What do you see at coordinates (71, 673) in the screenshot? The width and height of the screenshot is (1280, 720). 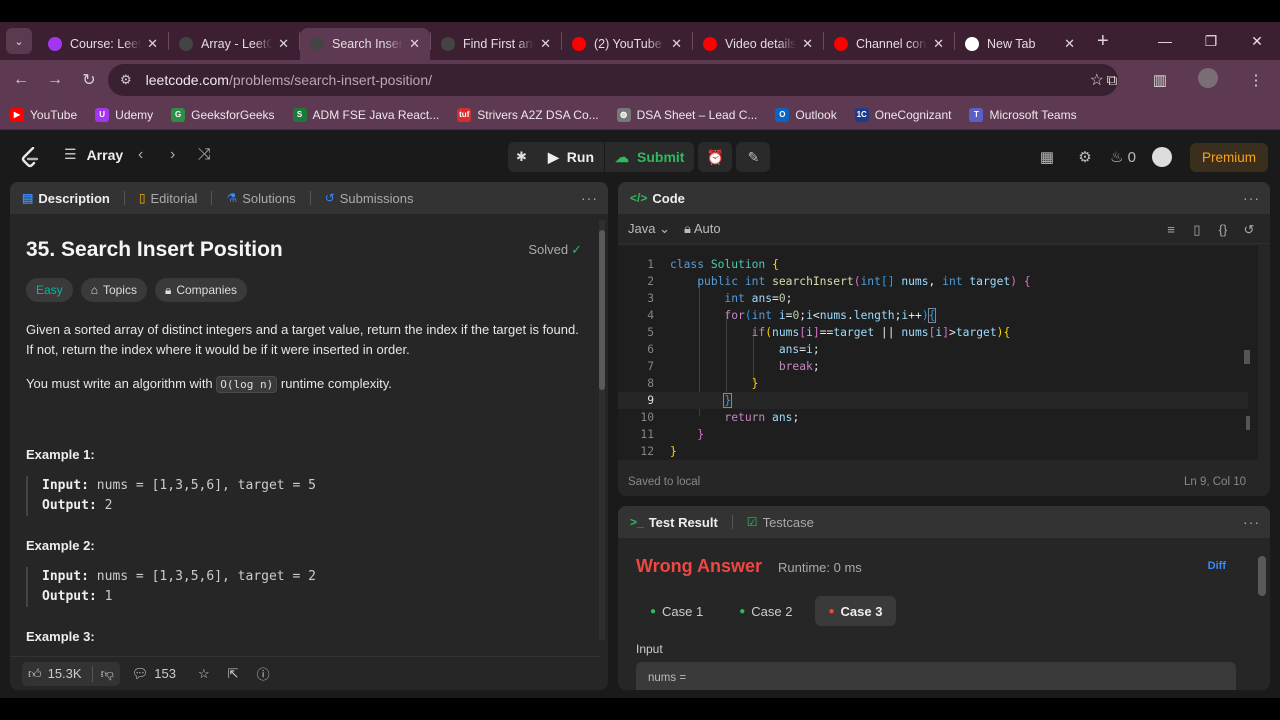 I see `like-button: 👍︎ 15.3K 👎︎` at bounding box center [71, 673].